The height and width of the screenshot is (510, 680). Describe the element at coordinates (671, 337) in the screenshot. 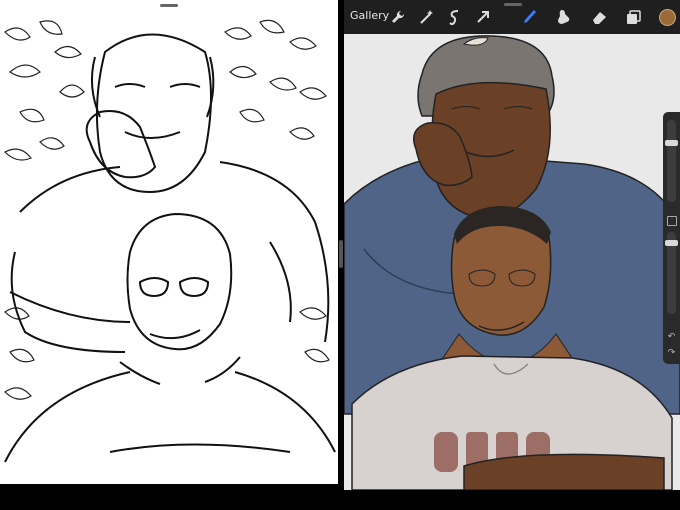

I see `undo-button: ↶` at that location.